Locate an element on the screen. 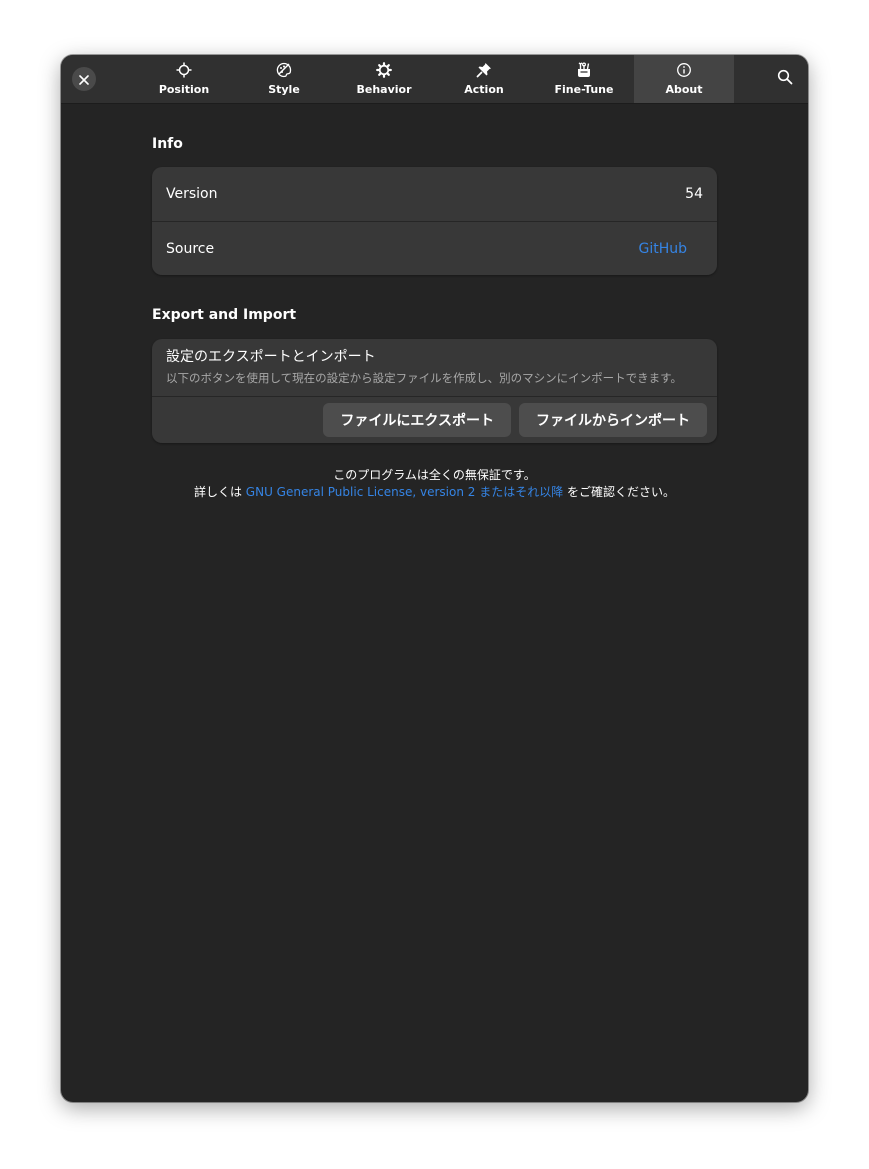  tab-label: About is located at coordinates (684, 89).